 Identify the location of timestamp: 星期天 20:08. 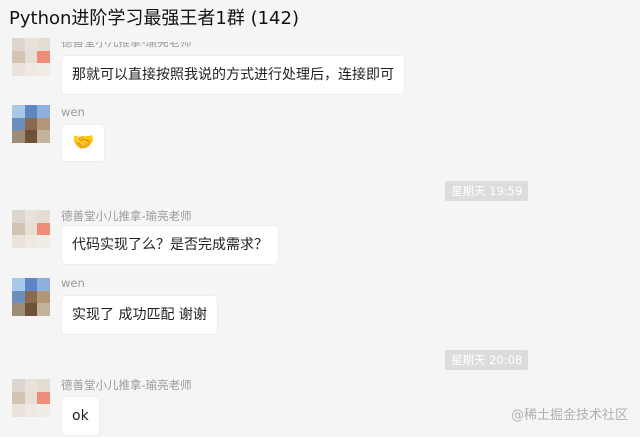
(487, 360).